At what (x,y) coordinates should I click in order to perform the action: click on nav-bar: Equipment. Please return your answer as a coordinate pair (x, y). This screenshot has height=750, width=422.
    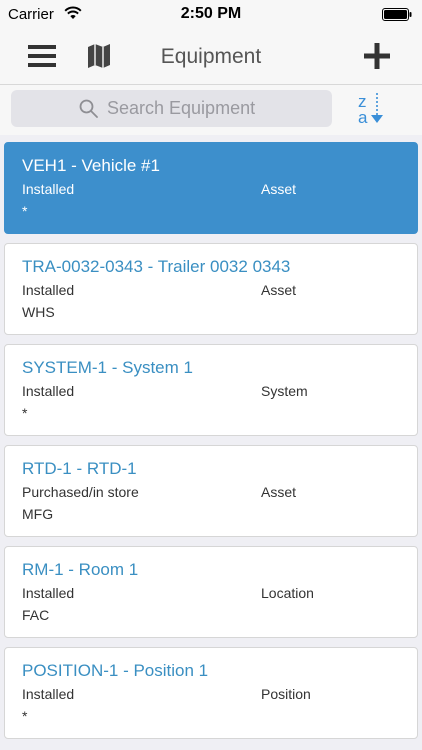
    Looking at the image, I should click on (211, 57).